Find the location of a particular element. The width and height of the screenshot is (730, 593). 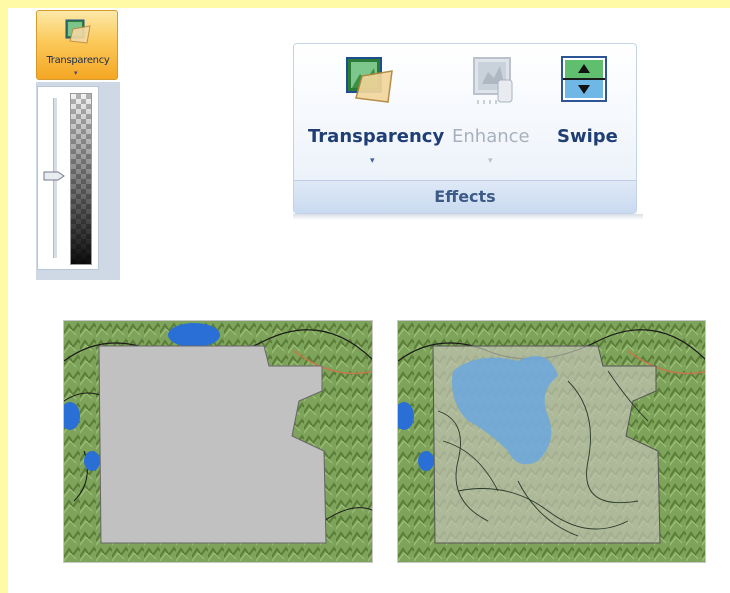

effects-group-label: Effects is located at coordinates (465, 196).